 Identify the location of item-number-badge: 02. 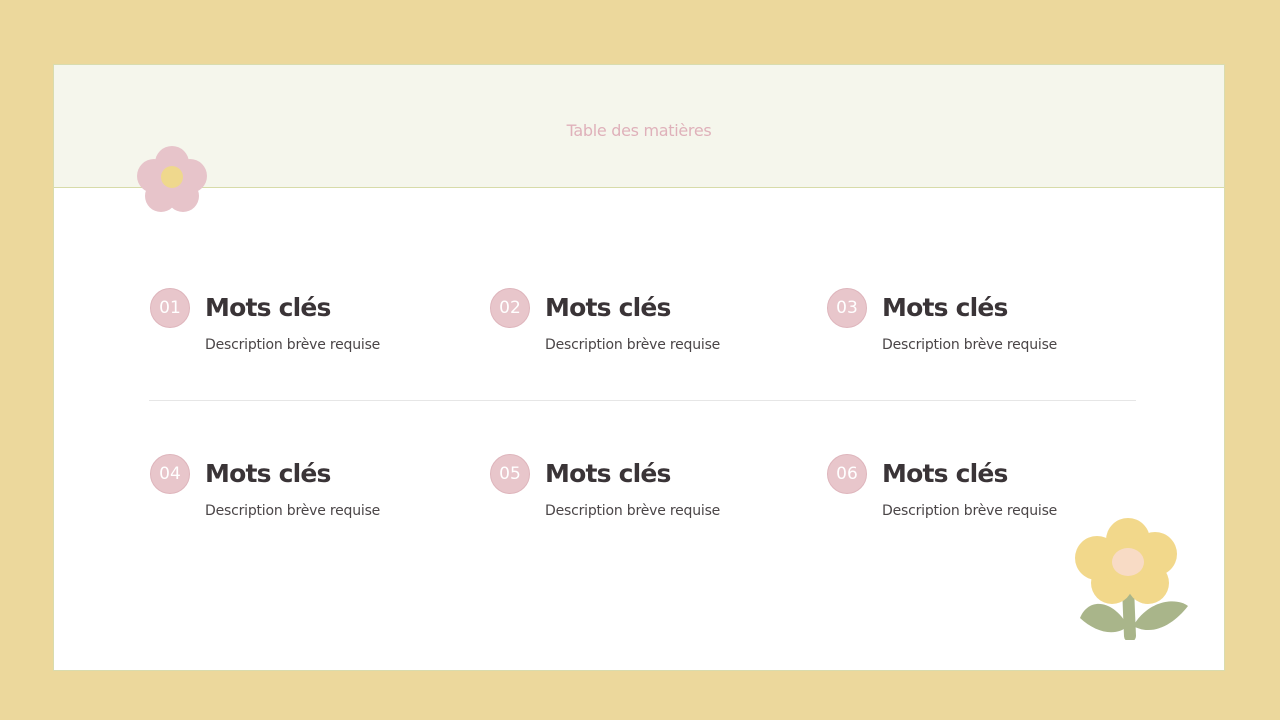
(510, 308).